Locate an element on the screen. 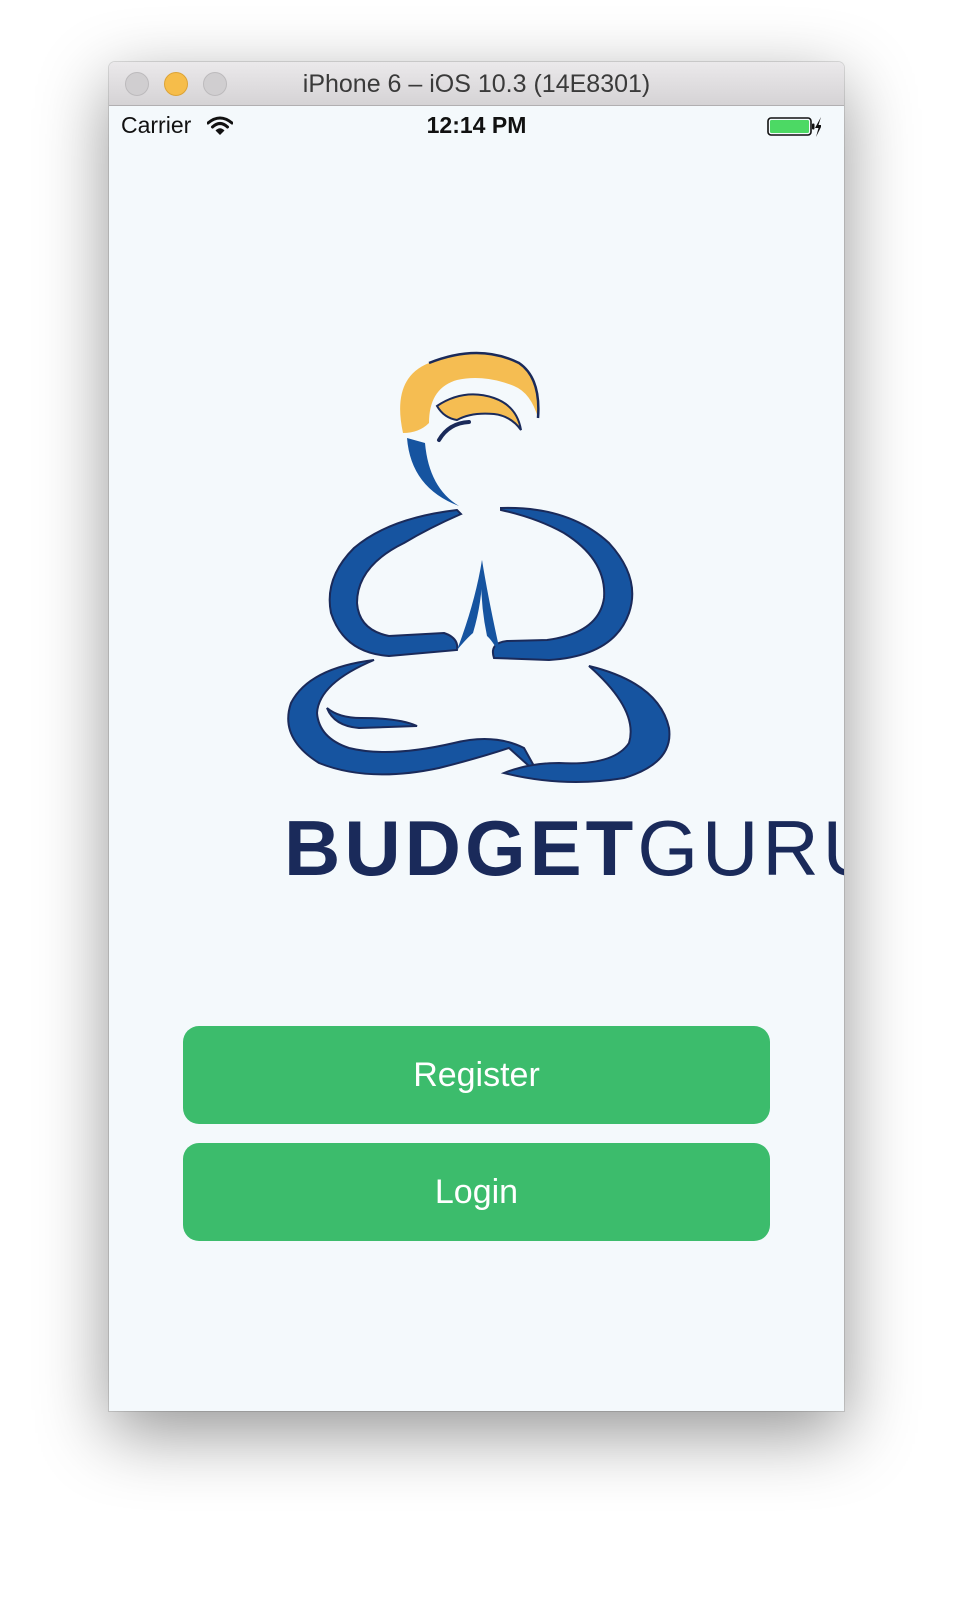  status-bar: Carrier 12:14 PM is located at coordinates (476, 126).